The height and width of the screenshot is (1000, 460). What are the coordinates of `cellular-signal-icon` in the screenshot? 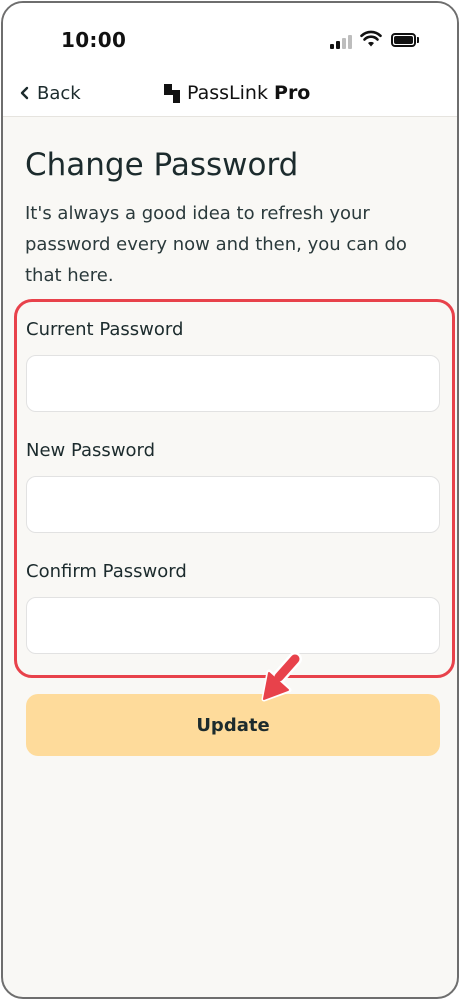 It's located at (343, 41).